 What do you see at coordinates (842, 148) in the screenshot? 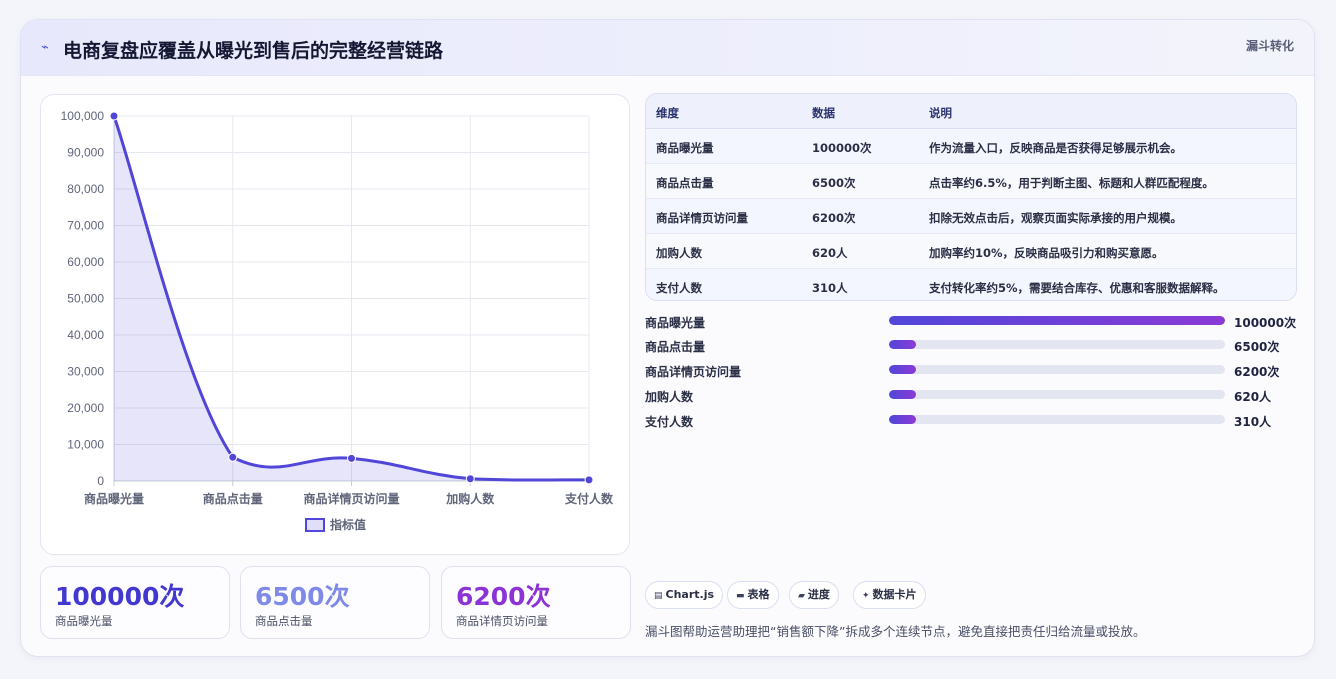
I see `table-cell: 100000次` at bounding box center [842, 148].